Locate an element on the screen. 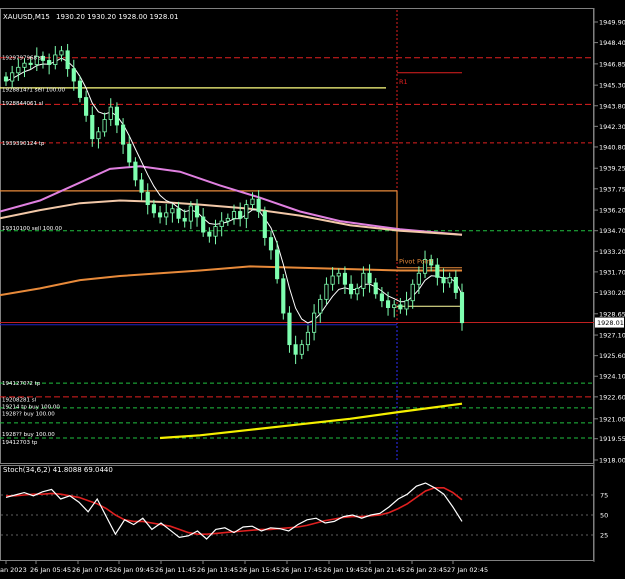 This screenshot has height=579, width=625. time-tick-label: 26 Jan 15:45 is located at coordinates (259, 570).